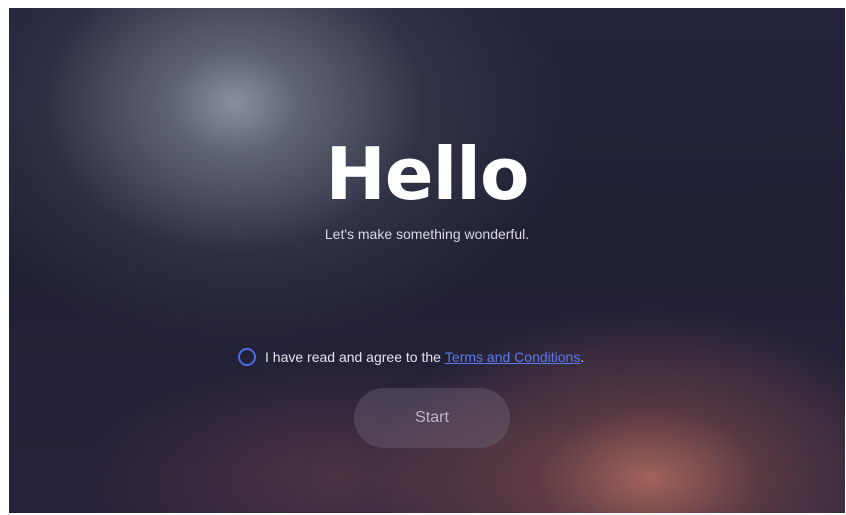 The image size is (846, 515). Describe the element at coordinates (582, 357) in the screenshot. I see `terms-suffix: .` at that location.